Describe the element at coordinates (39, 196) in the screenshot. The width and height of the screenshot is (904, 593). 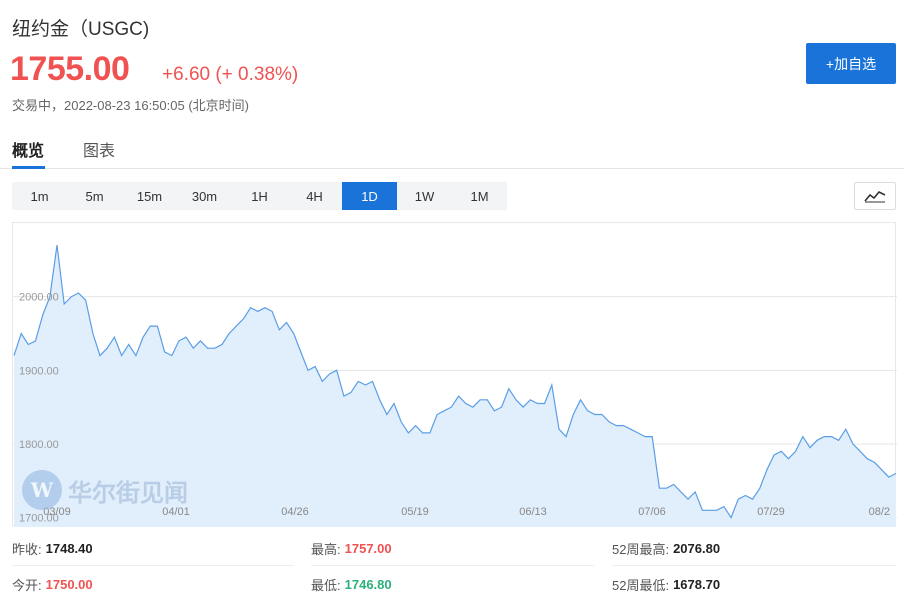
I see `period-1m: 1m` at that location.